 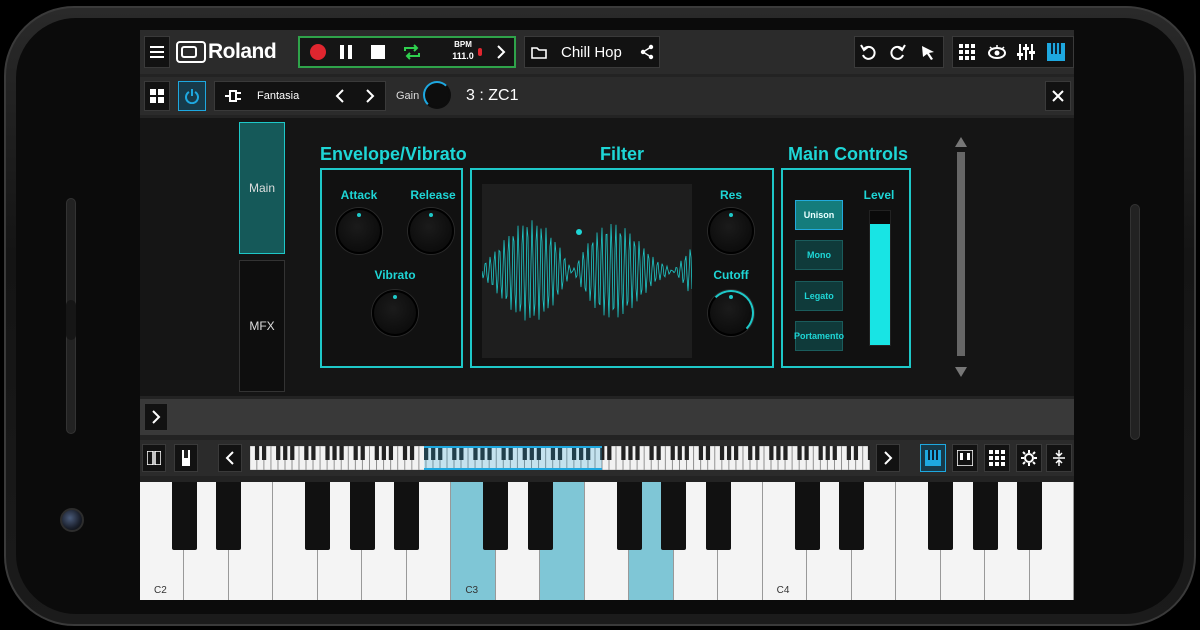 What do you see at coordinates (961, 254) in the screenshot?
I see `scrollbar-thumb` at bounding box center [961, 254].